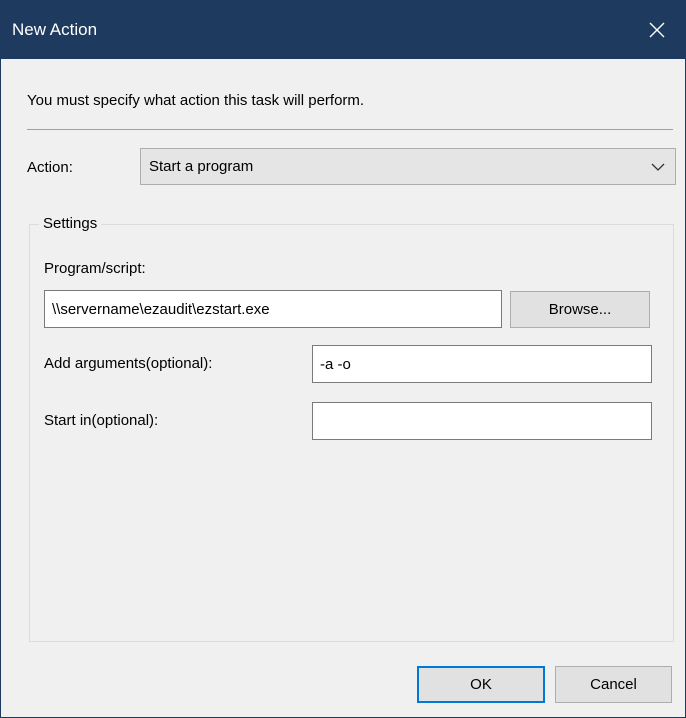  I want to click on program-script-input, so click(273, 309).